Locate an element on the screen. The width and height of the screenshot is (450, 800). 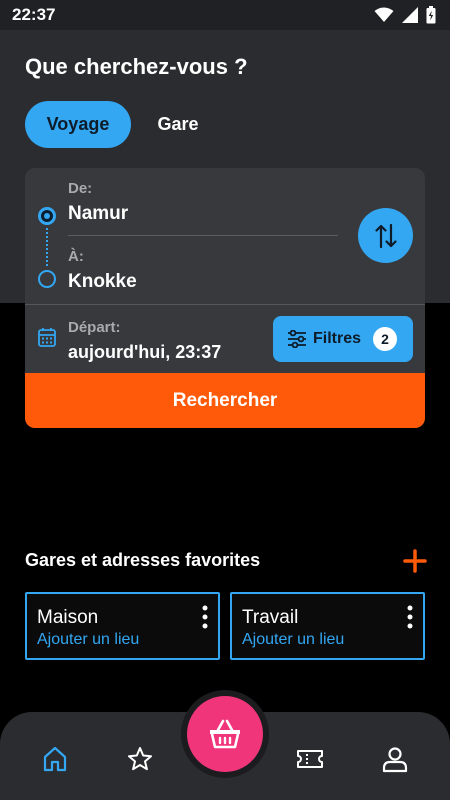
wifi-icon is located at coordinates (384, 14).